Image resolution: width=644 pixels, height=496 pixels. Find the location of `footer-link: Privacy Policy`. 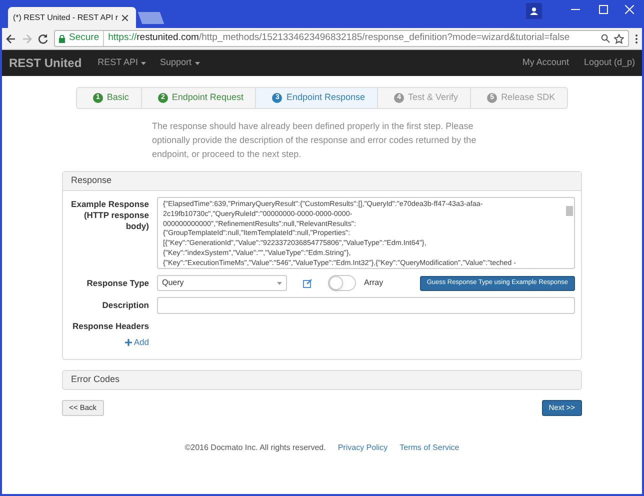

footer-link: Privacy Policy is located at coordinates (363, 448).